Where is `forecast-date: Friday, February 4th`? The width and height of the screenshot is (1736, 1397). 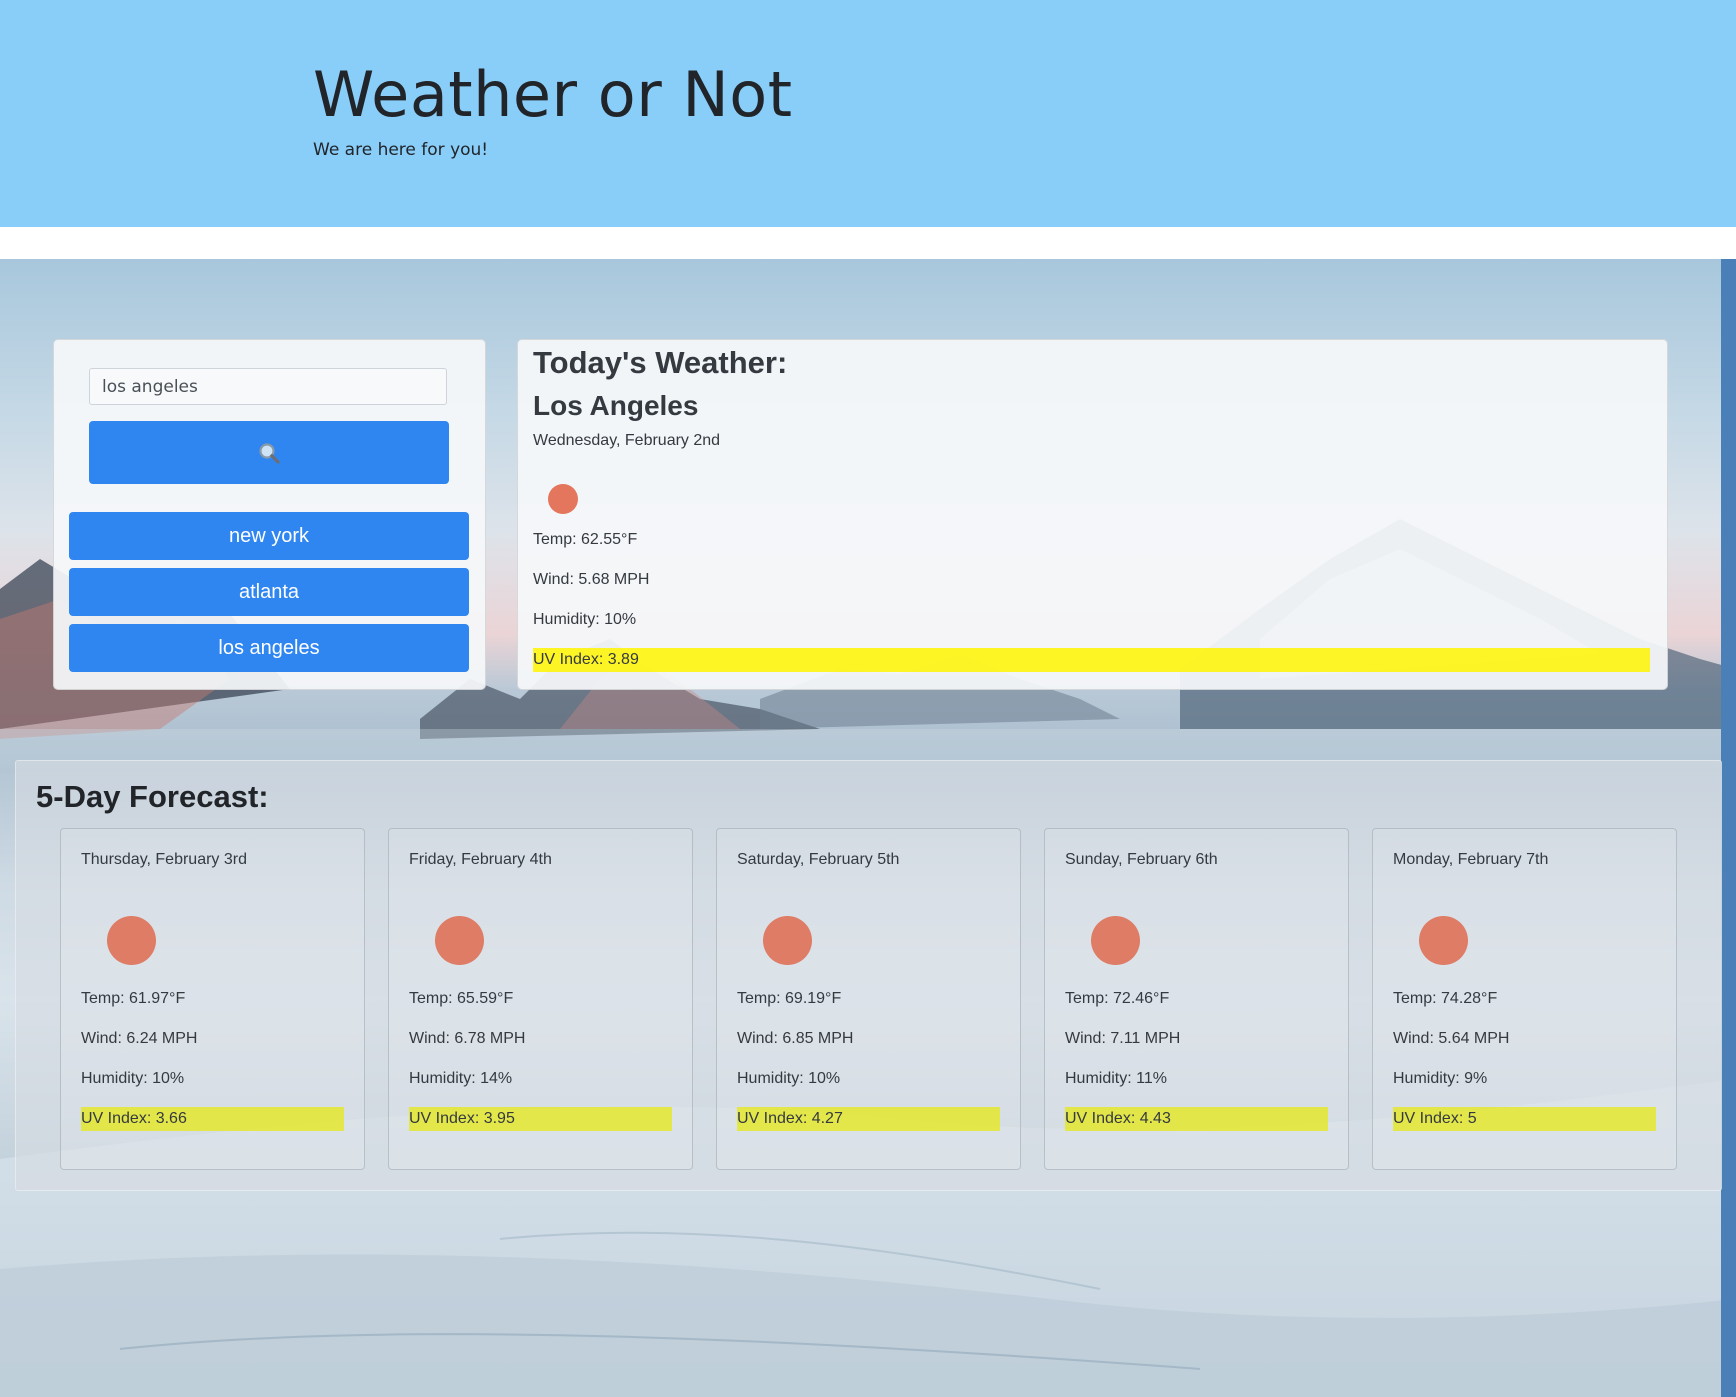
forecast-date: Friday, February 4th is located at coordinates (480, 859).